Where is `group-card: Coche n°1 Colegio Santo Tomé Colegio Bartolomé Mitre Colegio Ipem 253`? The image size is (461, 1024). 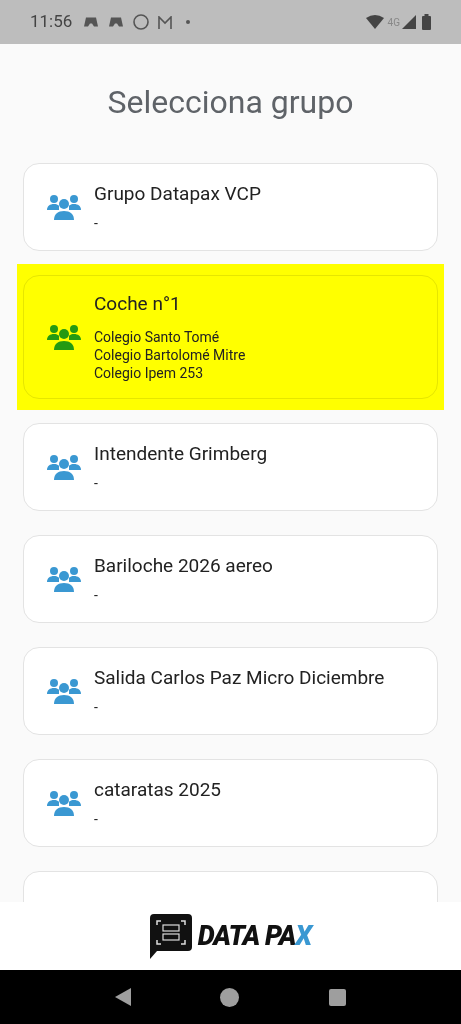 group-card: Coche n°1 Colegio Santo Tomé Colegio Bartolomé Mitre Colegio Ipem 253 is located at coordinates (230, 337).